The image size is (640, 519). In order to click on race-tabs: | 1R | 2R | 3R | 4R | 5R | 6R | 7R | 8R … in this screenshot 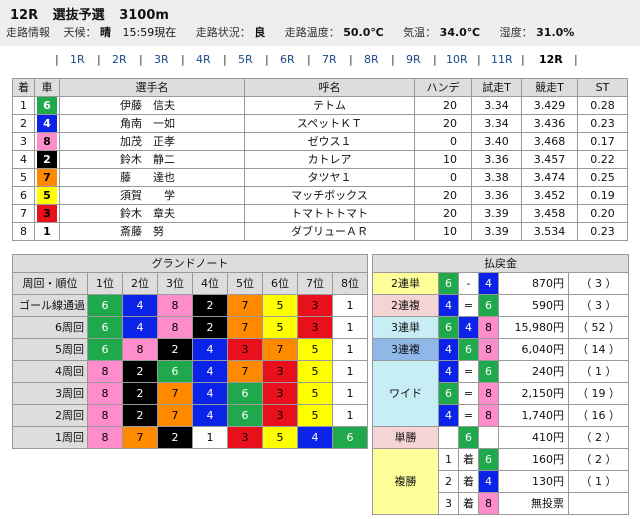, I will do `click(320, 60)`.